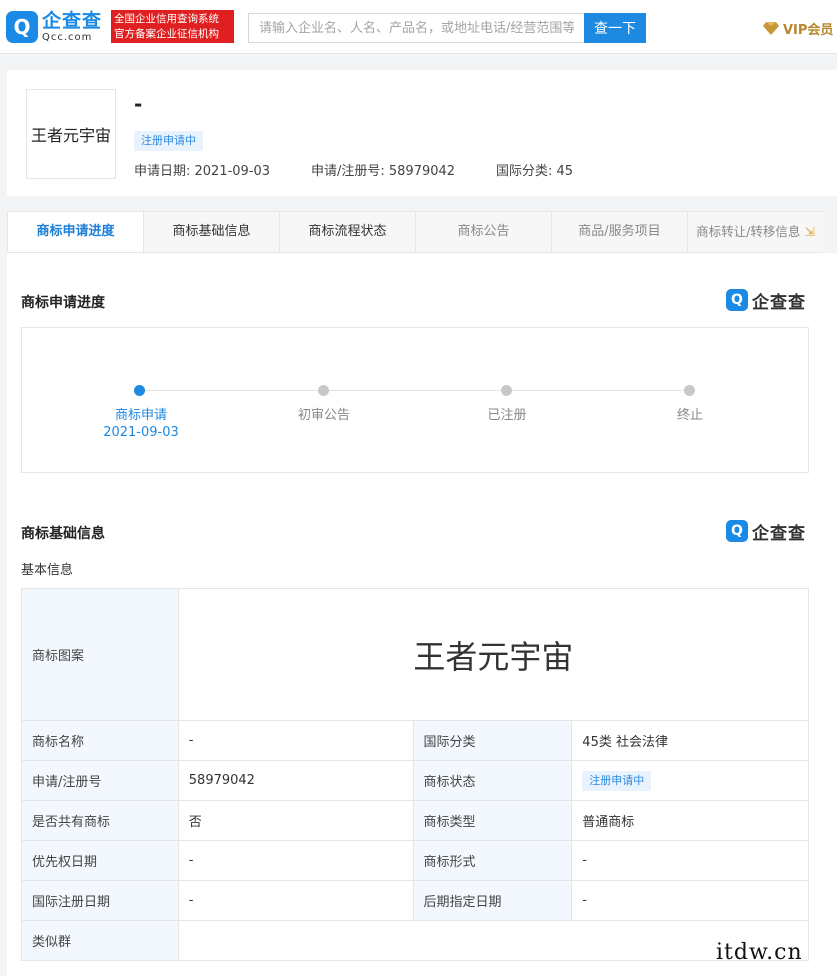 This screenshot has height=976, width=837. I want to click on tab-goods-services: 商品/服务项目, so click(620, 232).